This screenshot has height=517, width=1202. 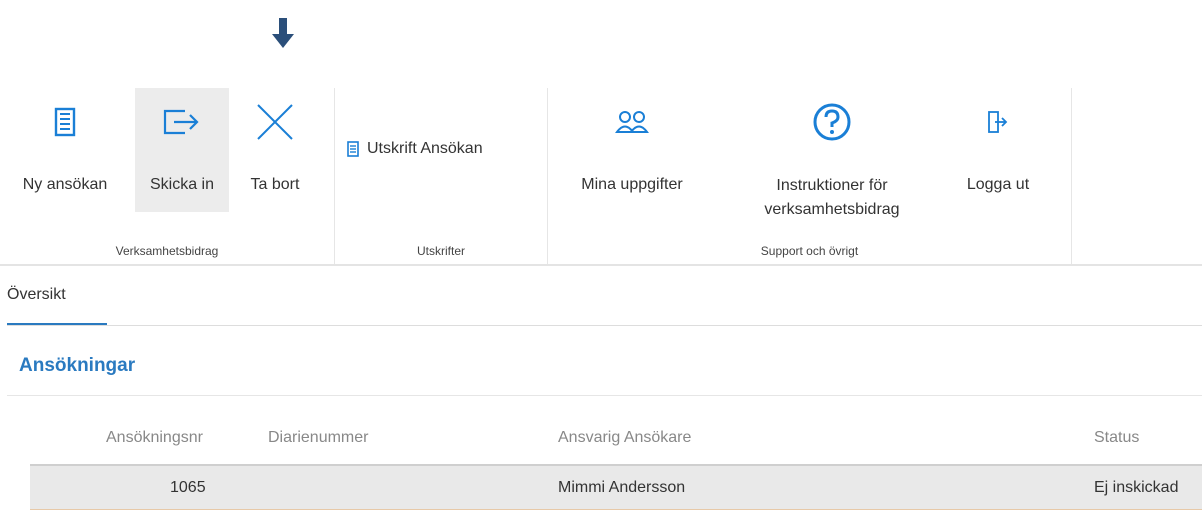 I want to click on send-icon, so click(x=181, y=122).